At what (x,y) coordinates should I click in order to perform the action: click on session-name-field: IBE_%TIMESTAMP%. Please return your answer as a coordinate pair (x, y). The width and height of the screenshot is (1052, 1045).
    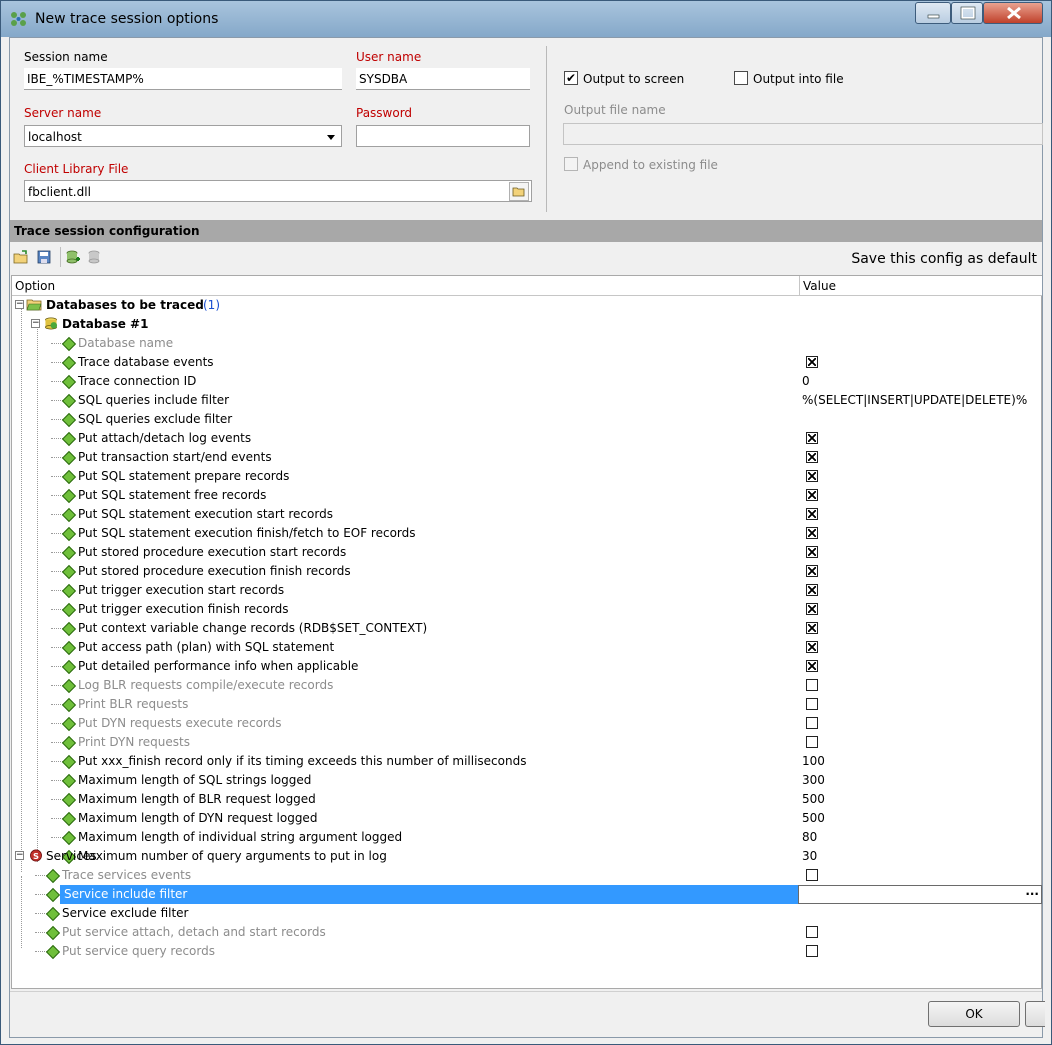
    Looking at the image, I should click on (183, 79).